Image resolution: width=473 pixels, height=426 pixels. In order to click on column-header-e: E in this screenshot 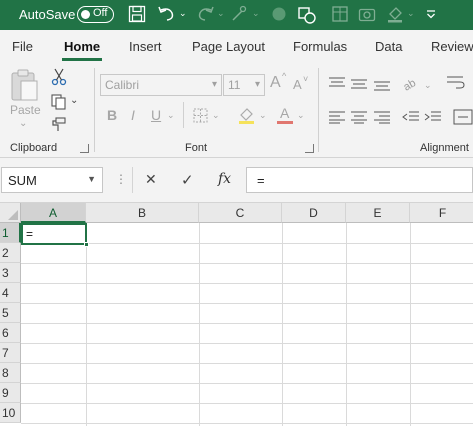, I will do `click(378, 213)`.